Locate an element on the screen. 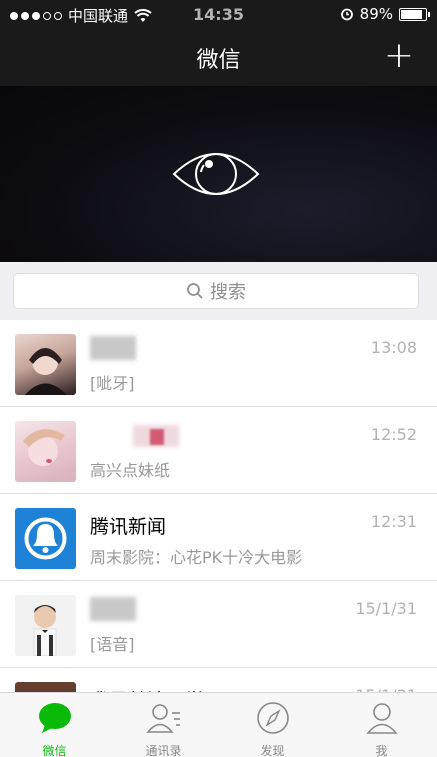  chat-preview: [语音] is located at coordinates (112, 644).